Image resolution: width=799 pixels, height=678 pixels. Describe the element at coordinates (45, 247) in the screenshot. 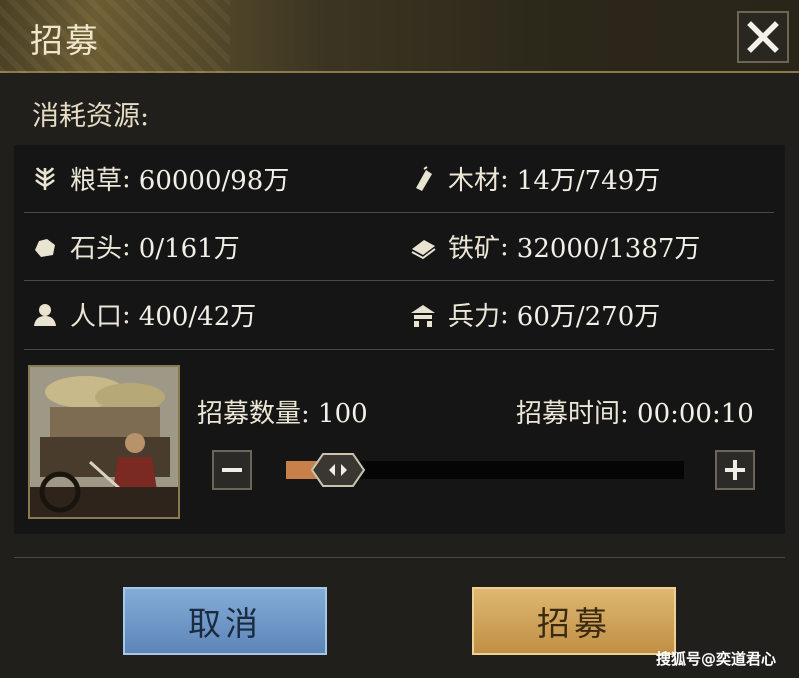

I see `stone-icon` at that location.